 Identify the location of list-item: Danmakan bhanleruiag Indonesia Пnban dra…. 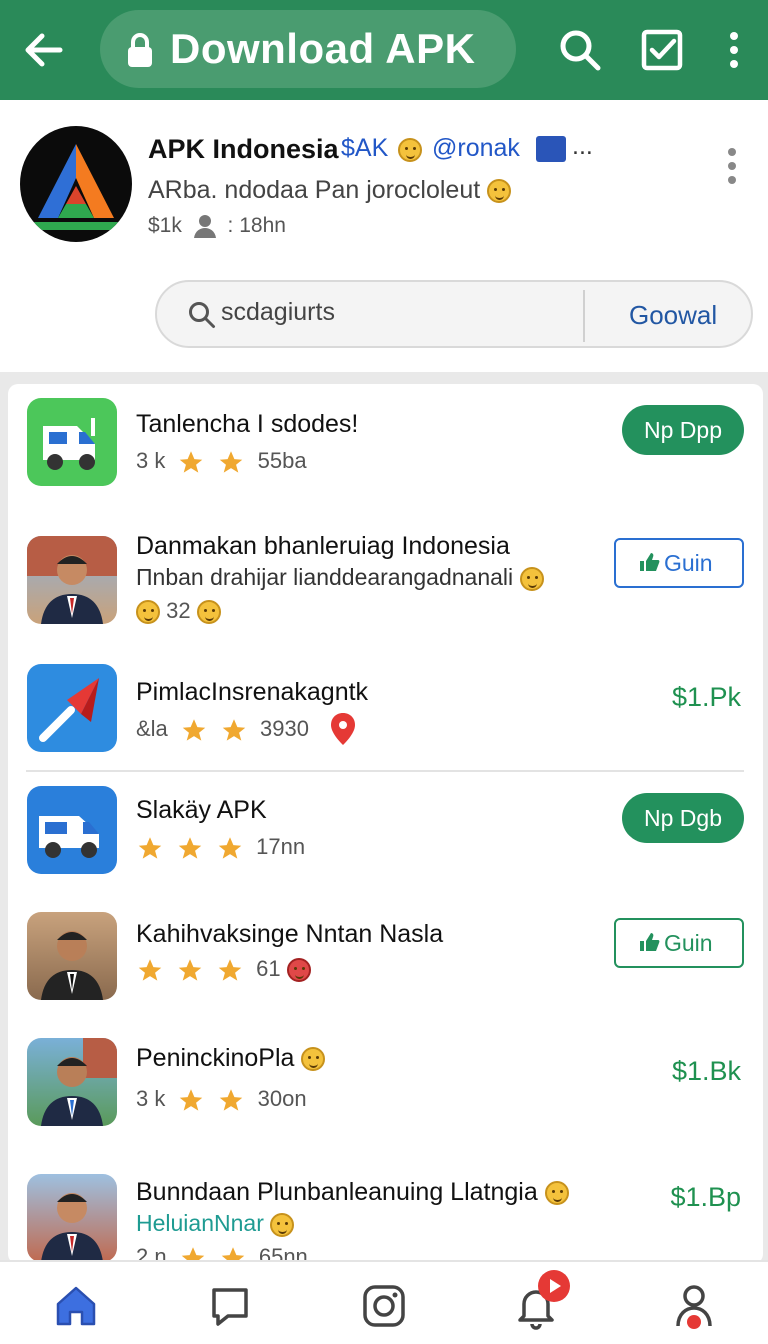
(385, 580).